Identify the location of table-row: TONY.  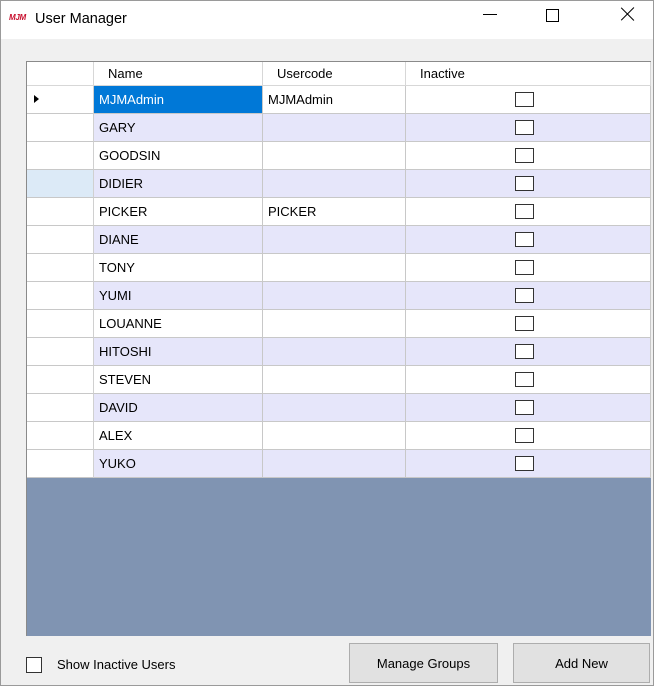
(339, 268).